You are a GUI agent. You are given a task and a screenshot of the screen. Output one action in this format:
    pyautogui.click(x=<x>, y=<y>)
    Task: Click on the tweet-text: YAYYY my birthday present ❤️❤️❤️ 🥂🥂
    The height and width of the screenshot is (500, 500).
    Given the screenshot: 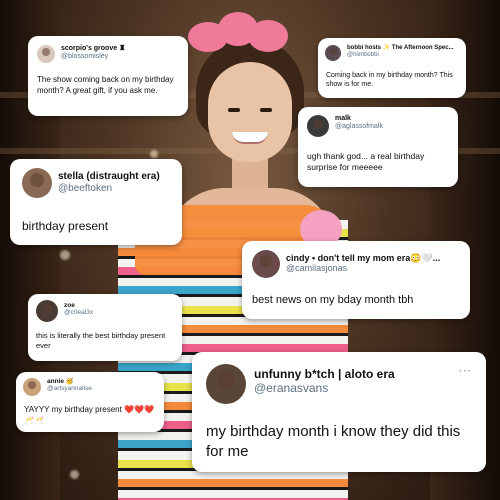 What is the action you would take?
    pyautogui.click(x=90, y=415)
    